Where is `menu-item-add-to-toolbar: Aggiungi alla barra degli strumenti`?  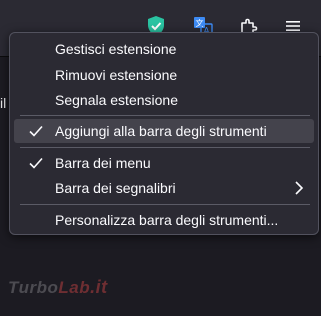
menu-item-add-to-toolbar: Aggiungi alla barra degli strumenti is located at coordinates (164, 131).